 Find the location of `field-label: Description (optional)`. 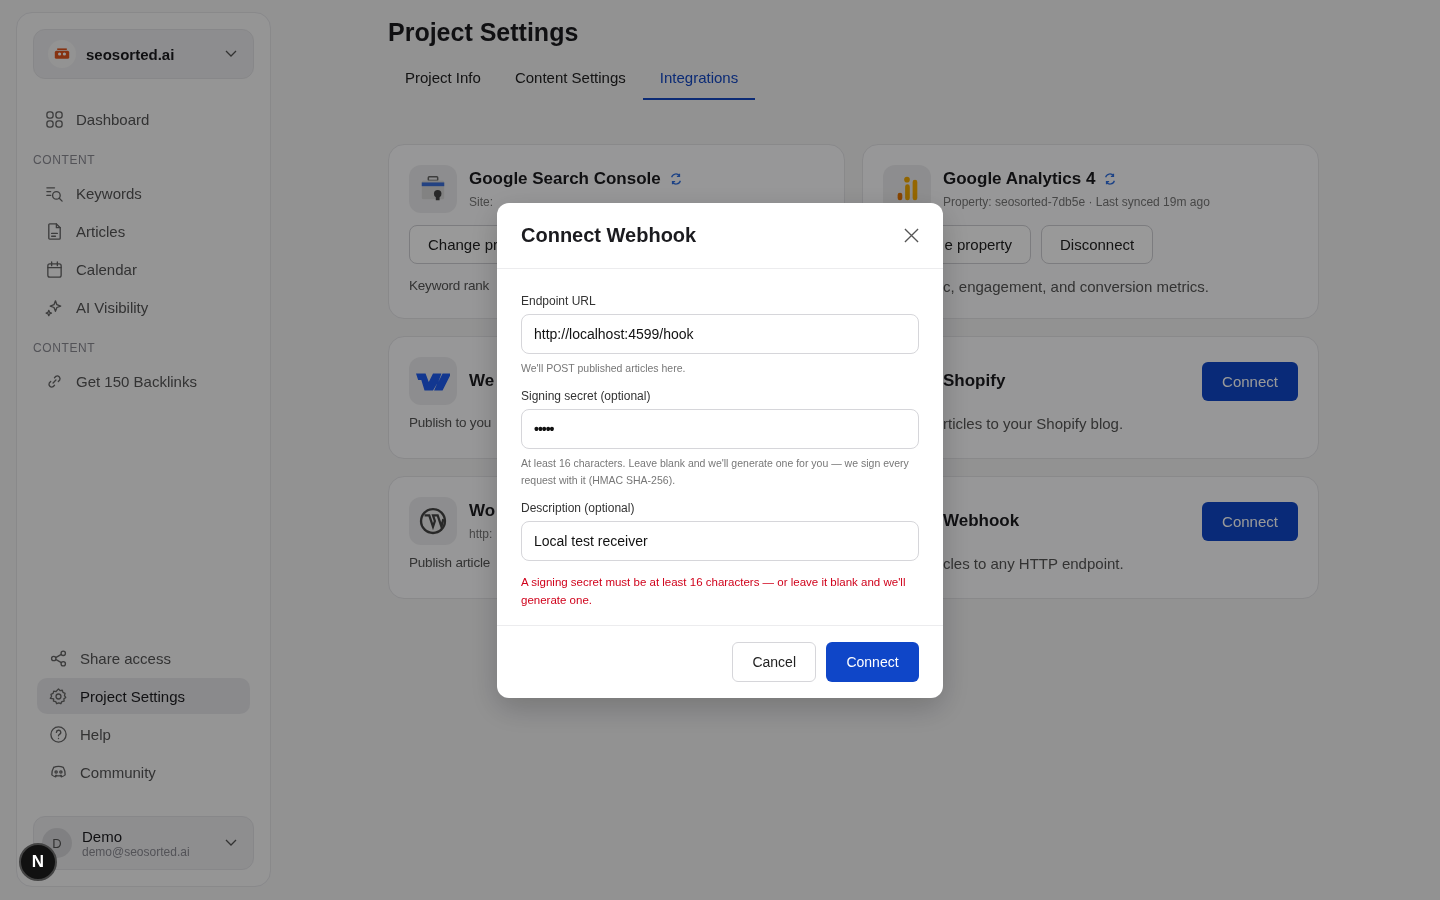

field-label: Description (optional) is located at coordinates (578, 507).